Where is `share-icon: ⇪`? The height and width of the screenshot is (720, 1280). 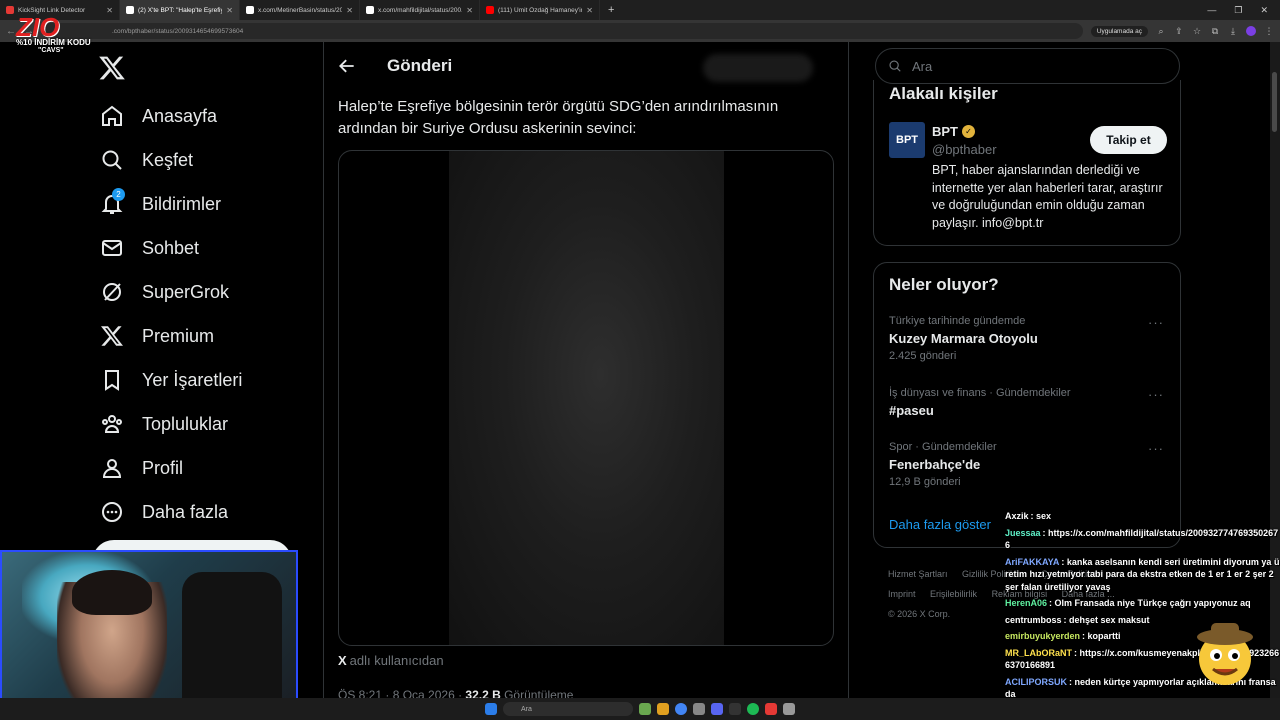 share-icon: ⇪ is located at coordinates (1179, 31).